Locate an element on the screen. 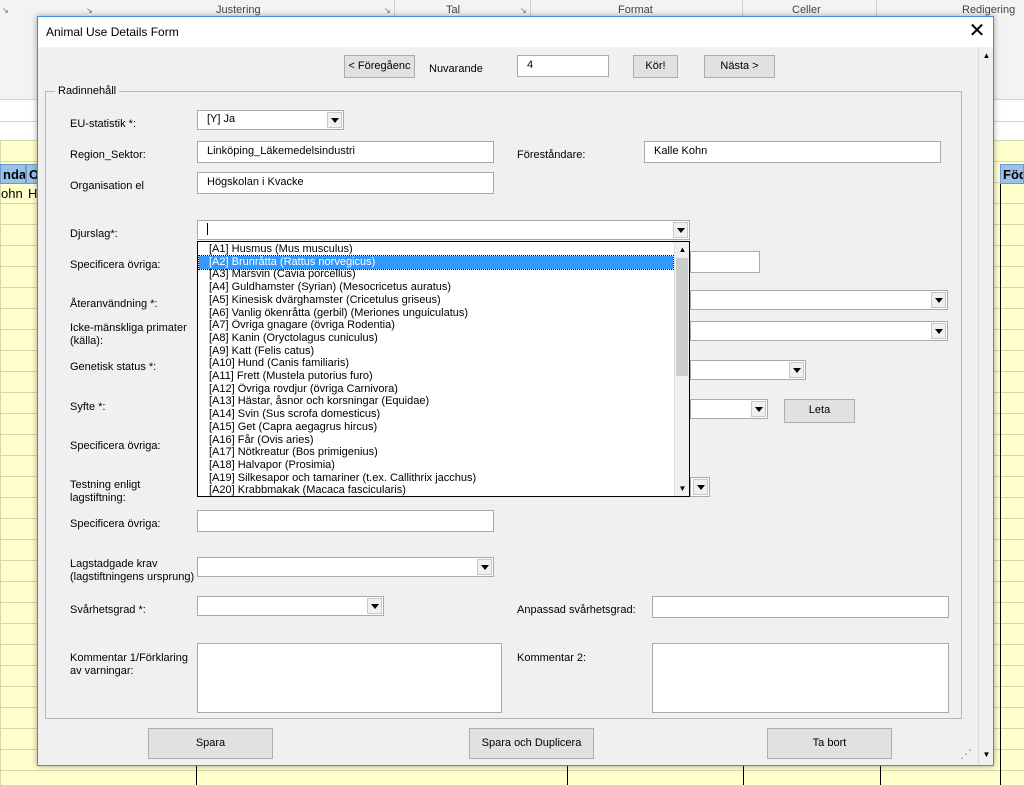  next-button: Nästa > is located at coordinates (739, 66).